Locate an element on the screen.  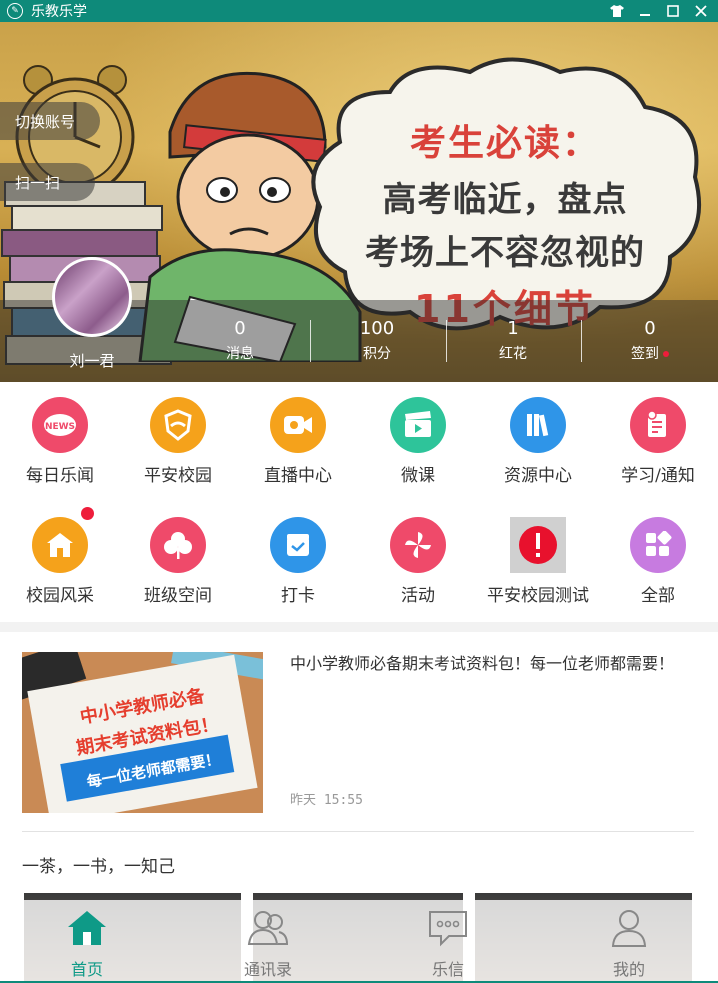
stat-flowers: 1 红花 is located at coordinates (513, 340).